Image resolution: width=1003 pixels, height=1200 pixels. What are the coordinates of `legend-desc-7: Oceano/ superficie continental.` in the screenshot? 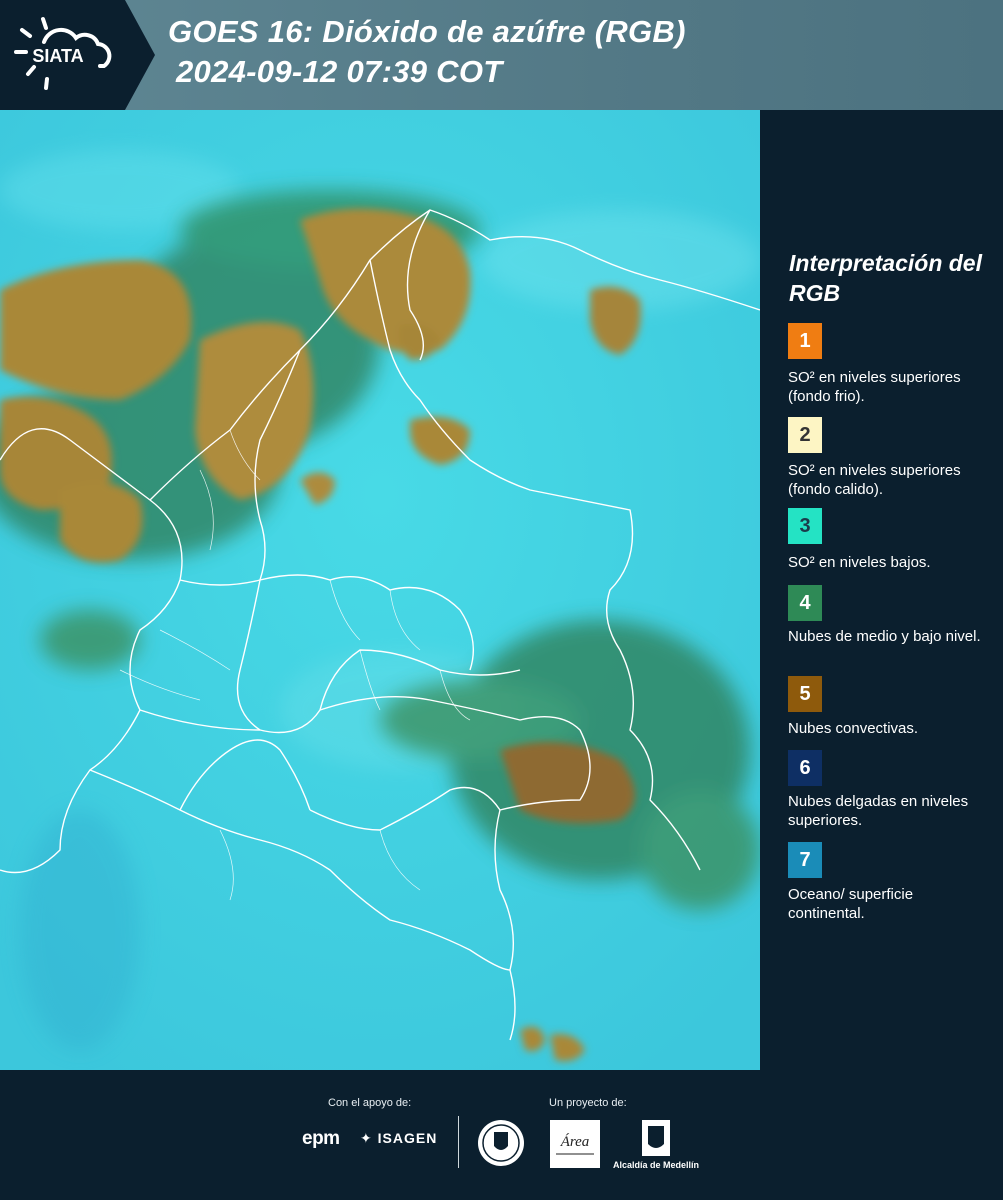 It's located at (851, 904).